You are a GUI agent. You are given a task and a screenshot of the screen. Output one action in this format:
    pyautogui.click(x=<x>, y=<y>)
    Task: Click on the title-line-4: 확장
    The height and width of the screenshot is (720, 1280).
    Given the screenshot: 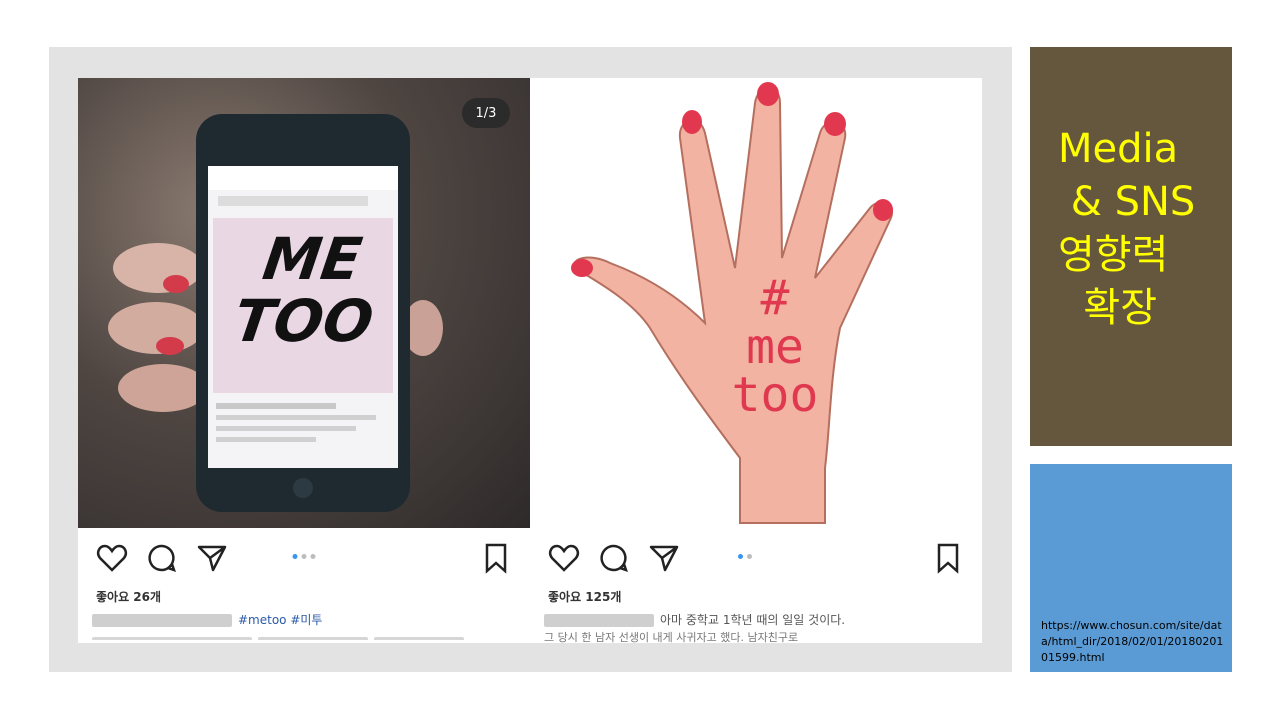 What is the action you would take?
    pyautogui.click(x=1108, y=308)
    